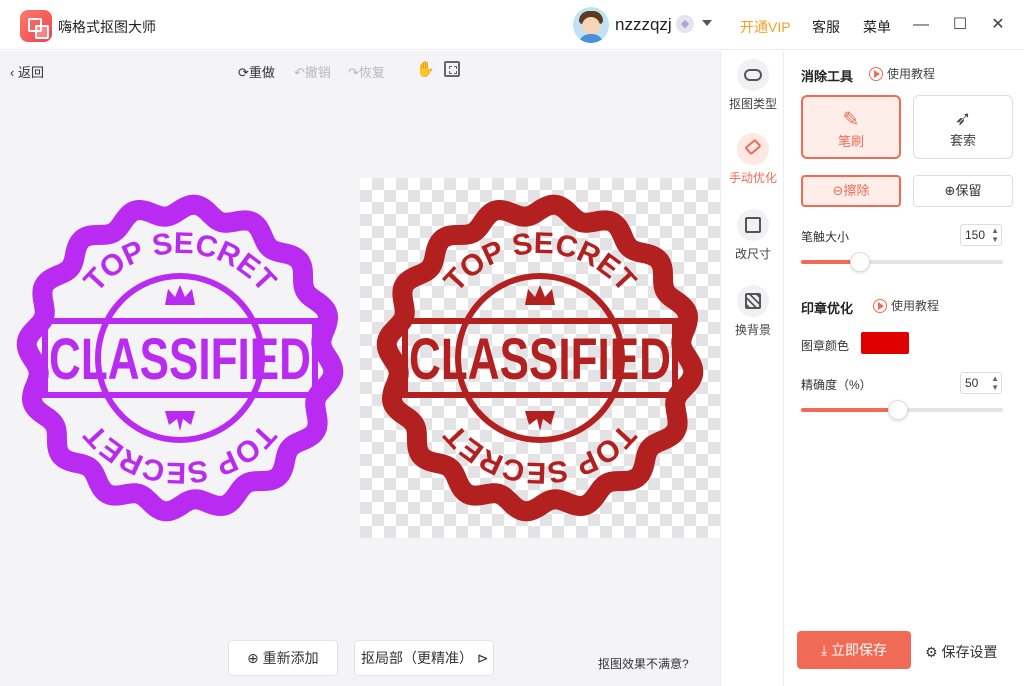 The height and width of the screenshot is (686, 1024). What do you see at coordinates (256, 71) in the screenshot?
I see `redo-button: ⟳重做` at bounding box center [256, 71].